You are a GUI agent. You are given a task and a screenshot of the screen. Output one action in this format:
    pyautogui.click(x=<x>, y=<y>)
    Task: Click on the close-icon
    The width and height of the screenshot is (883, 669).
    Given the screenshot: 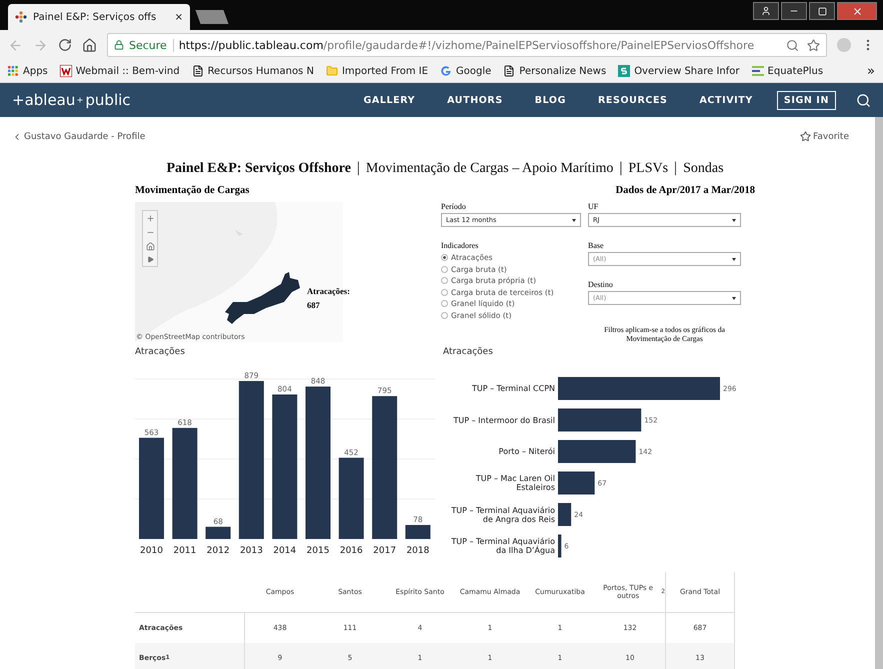 What is the action you would take?
    pyautogui.click(x=857, y=11)
    